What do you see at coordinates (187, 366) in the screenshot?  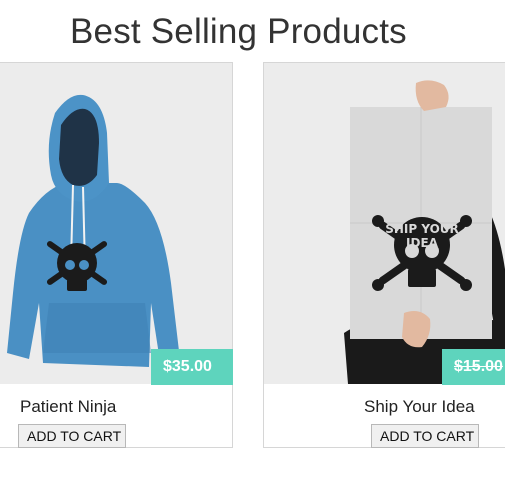 I see `price-text: $35.00` at bounding box center [187, 366].